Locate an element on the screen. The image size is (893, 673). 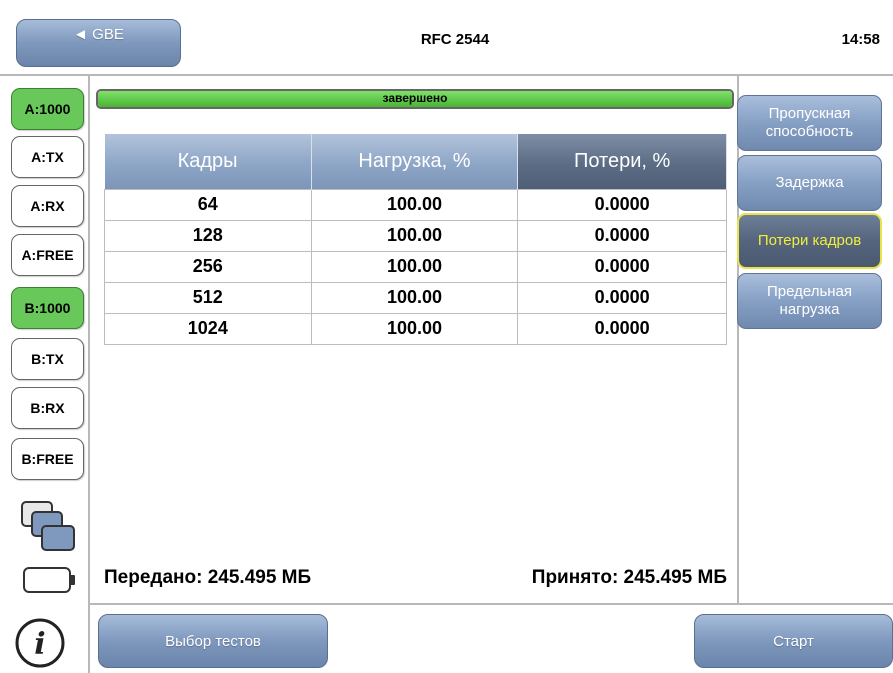
table-header-row: Кадры Нагрузка, % Потери, % is located at coordinates (415, 161).